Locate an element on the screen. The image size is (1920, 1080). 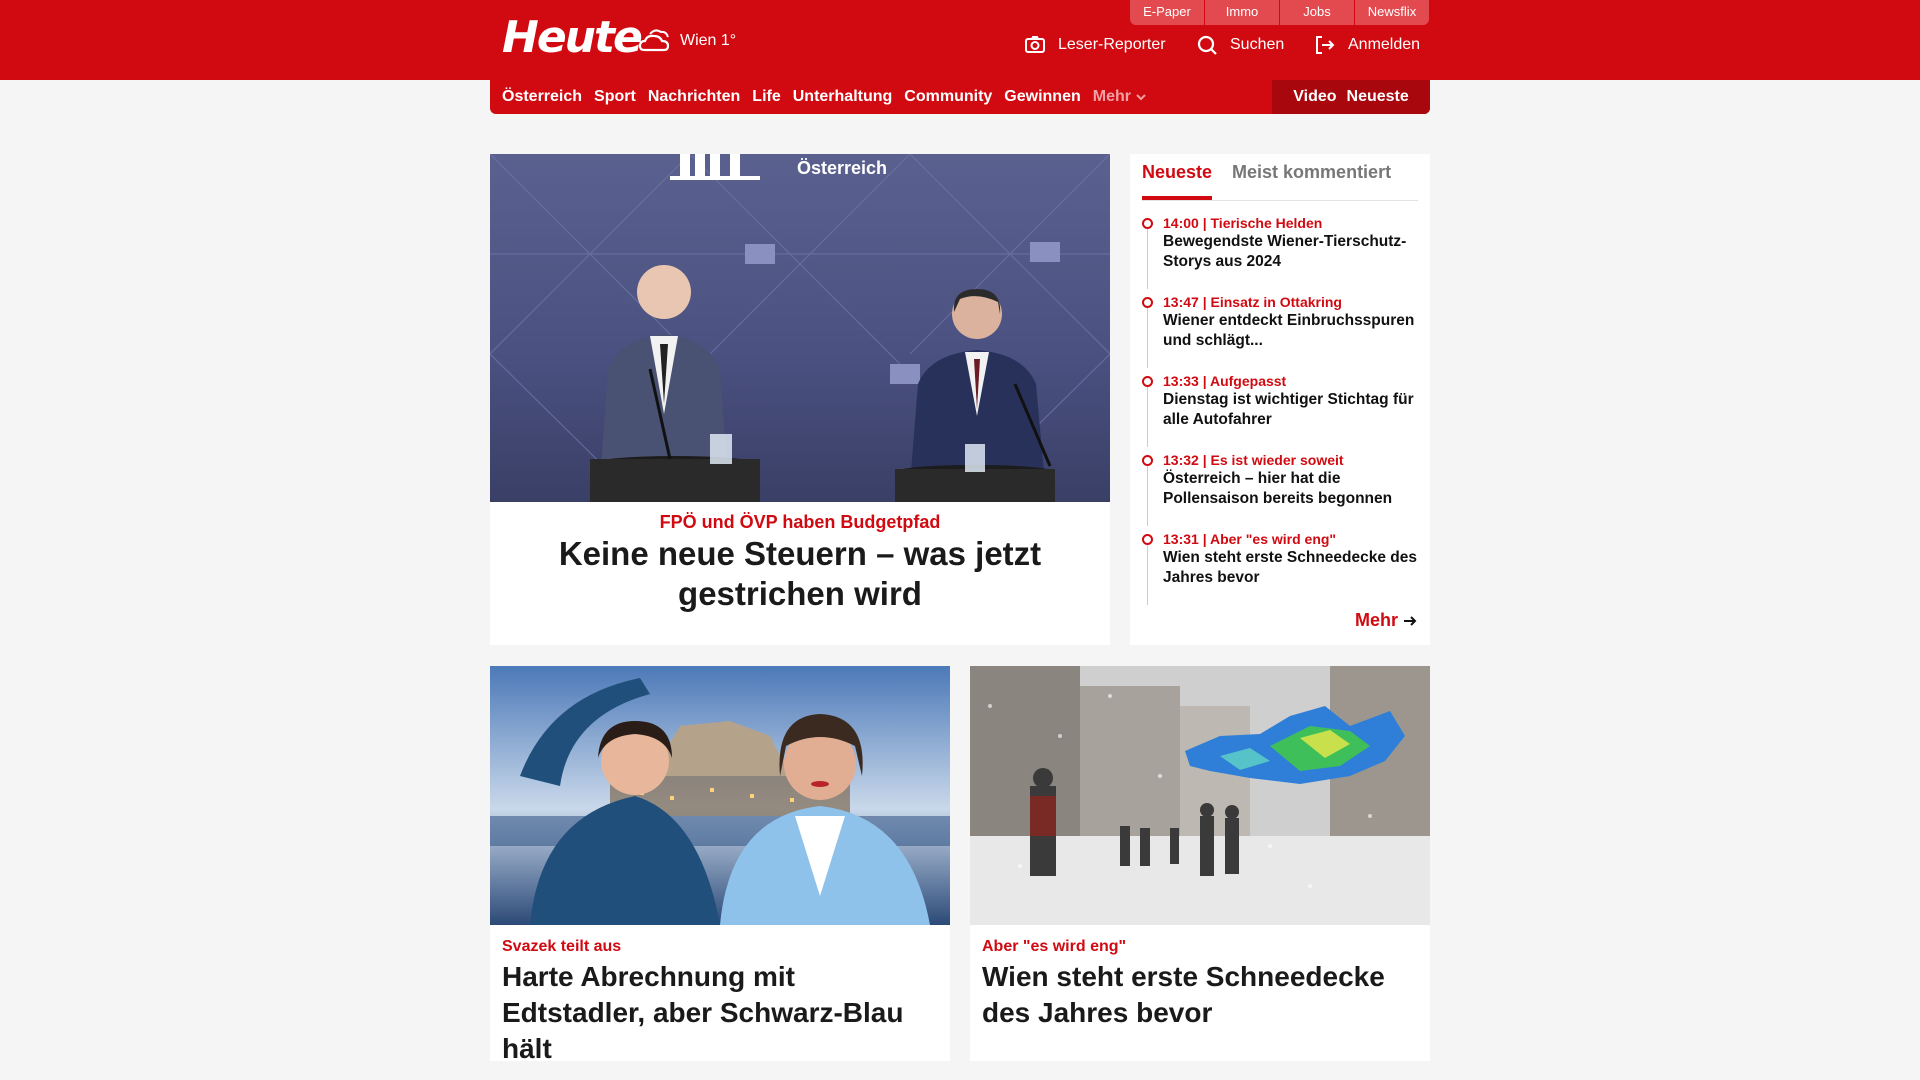
hero-image-overlay-text: Österreich is located at coordinates (842, 168).